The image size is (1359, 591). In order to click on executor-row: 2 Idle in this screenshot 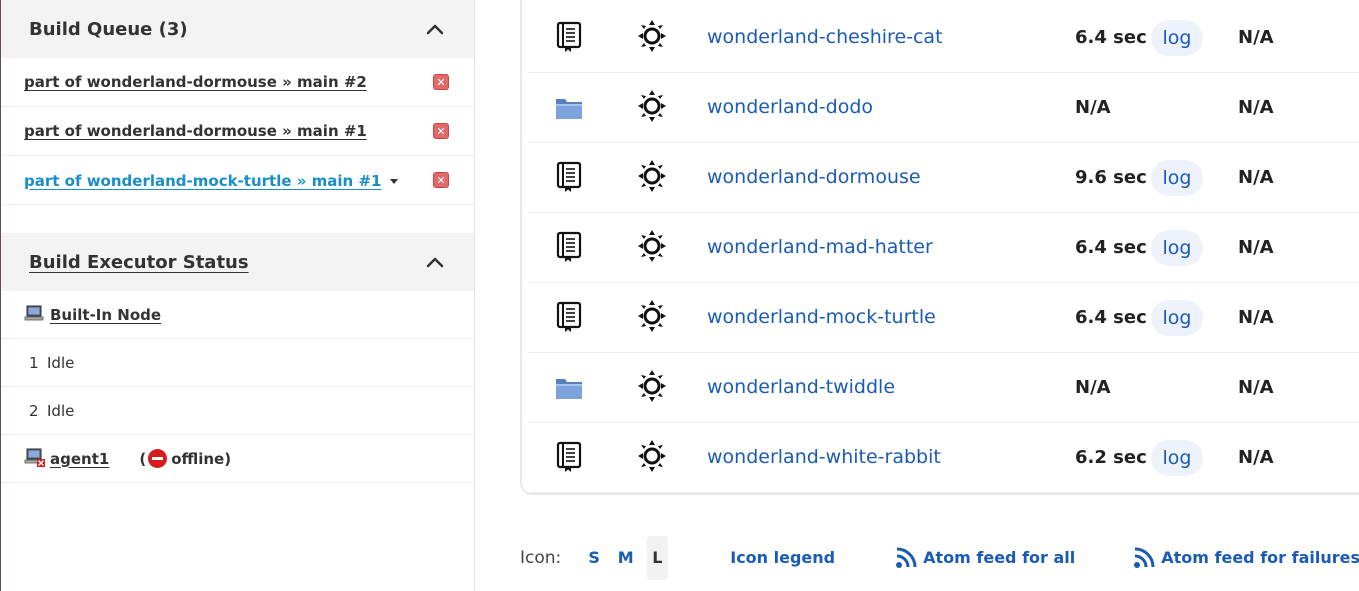, I will do `click(237, 411)`.